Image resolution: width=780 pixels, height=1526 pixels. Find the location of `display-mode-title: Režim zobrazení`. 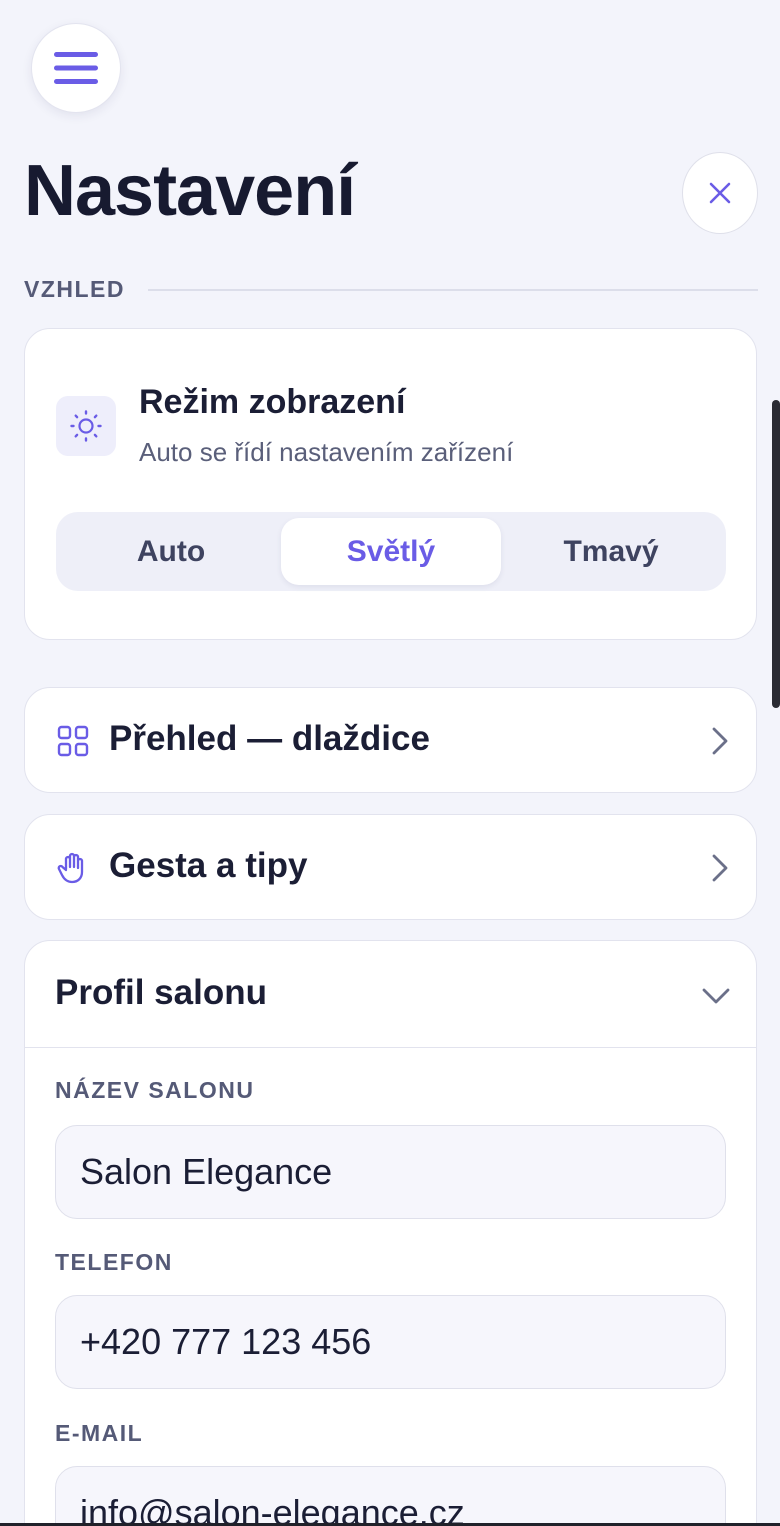

display-mode-title: Režim zobrazení is located at coordinates (272, 402).